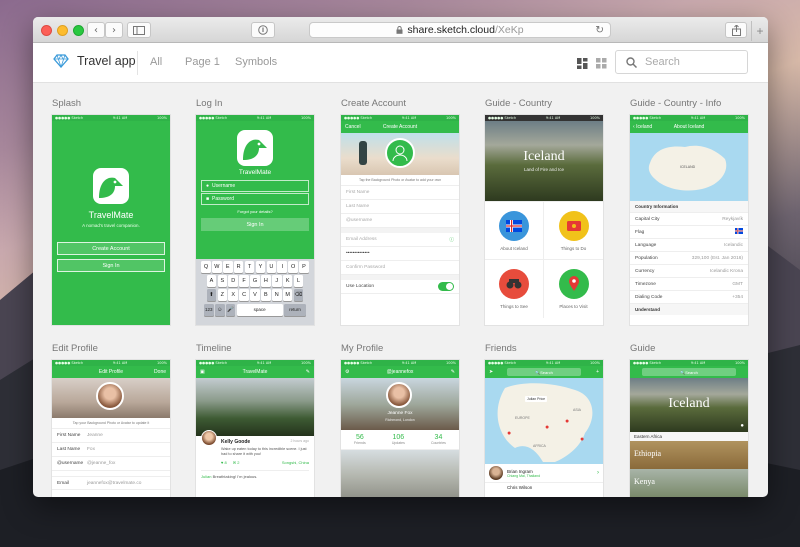 The height and width of the screenshot is (547, 800). What do you see at coordinates (211, 295) in the screenshot?
I see `shift-key: ⬆` at bounding box center [211, 295].